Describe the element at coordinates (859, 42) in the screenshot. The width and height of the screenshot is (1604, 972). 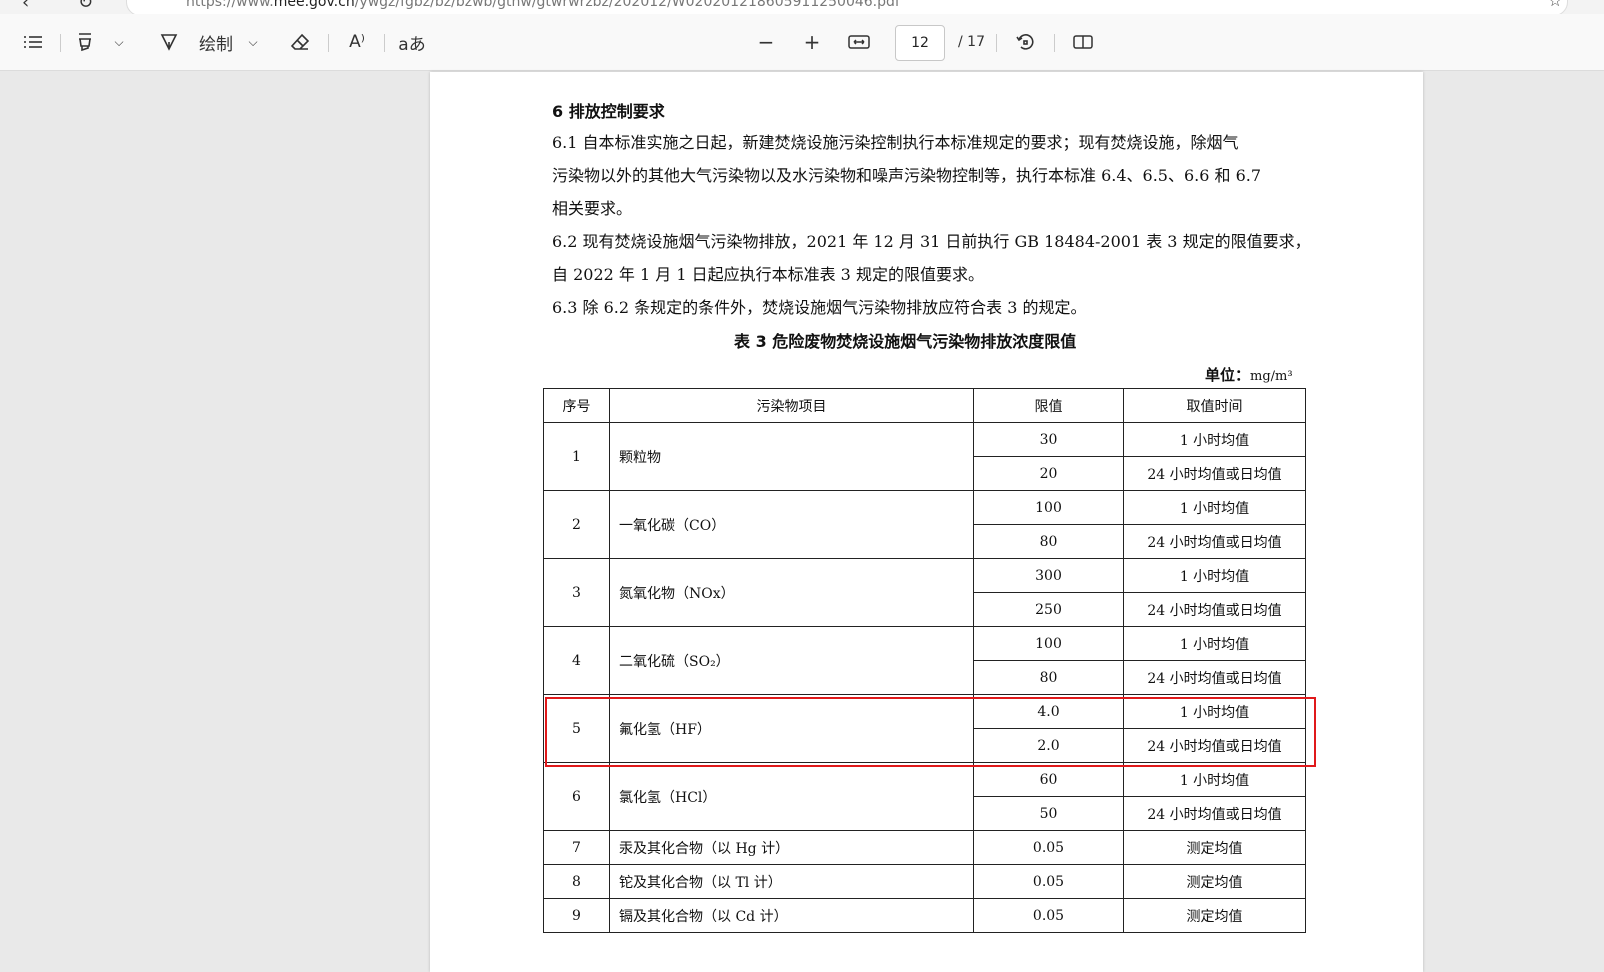
I see `fit-to-width-icon` at that location.